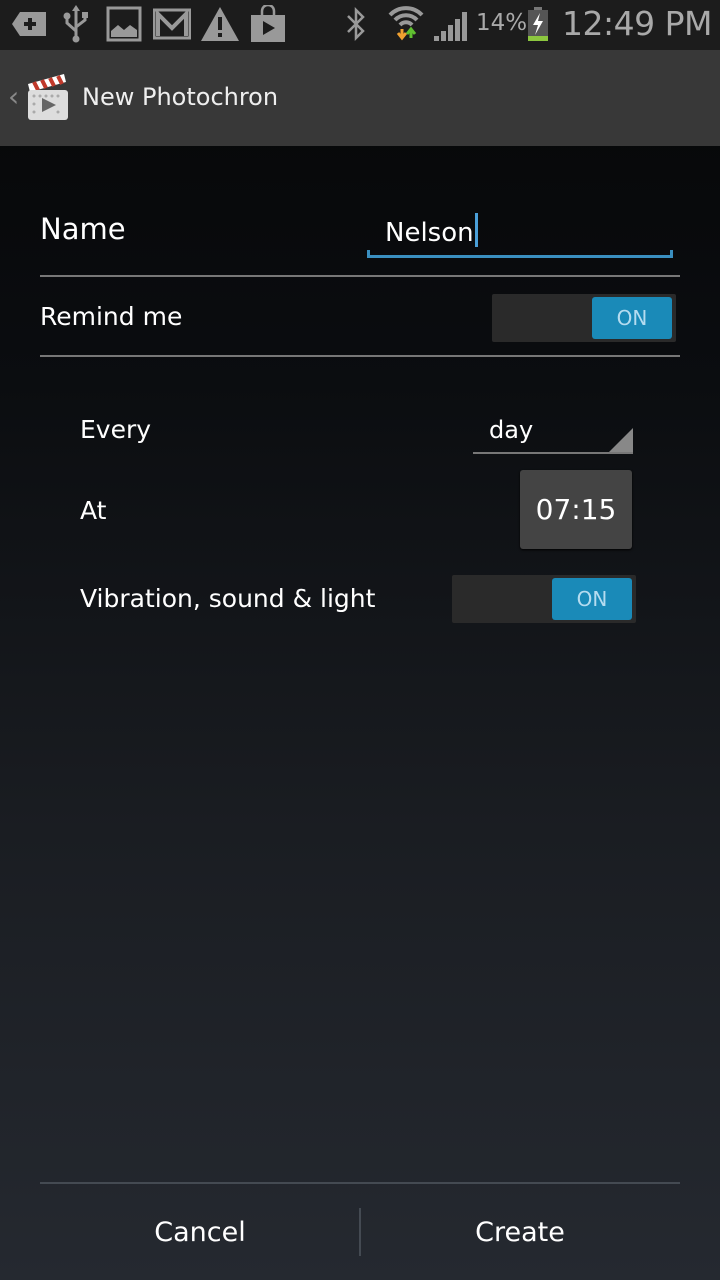  I want to click on clapperboard-icon, so click(48, 97).